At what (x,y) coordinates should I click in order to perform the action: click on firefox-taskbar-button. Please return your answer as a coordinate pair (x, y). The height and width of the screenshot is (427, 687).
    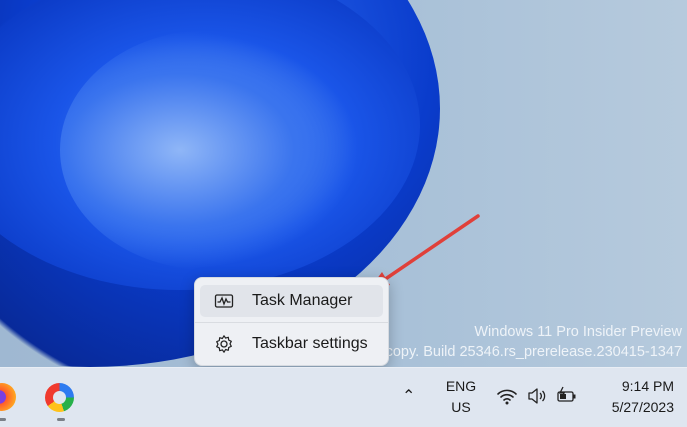
    Looking at the image, I should click on (10, 402).